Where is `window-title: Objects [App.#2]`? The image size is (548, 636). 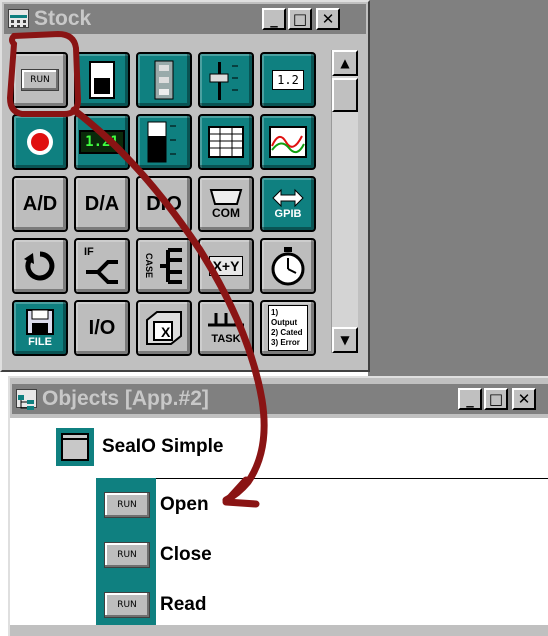
window-title: Objects [App.#2] is located at coordinates (125, 398).